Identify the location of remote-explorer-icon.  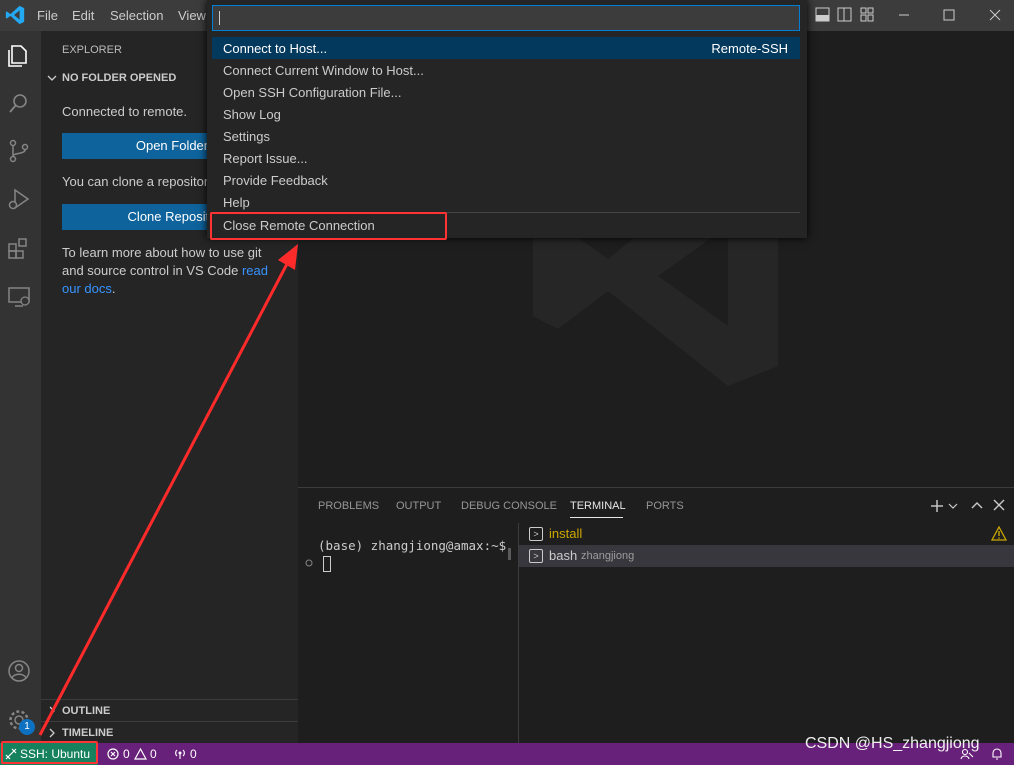
(19, 297).